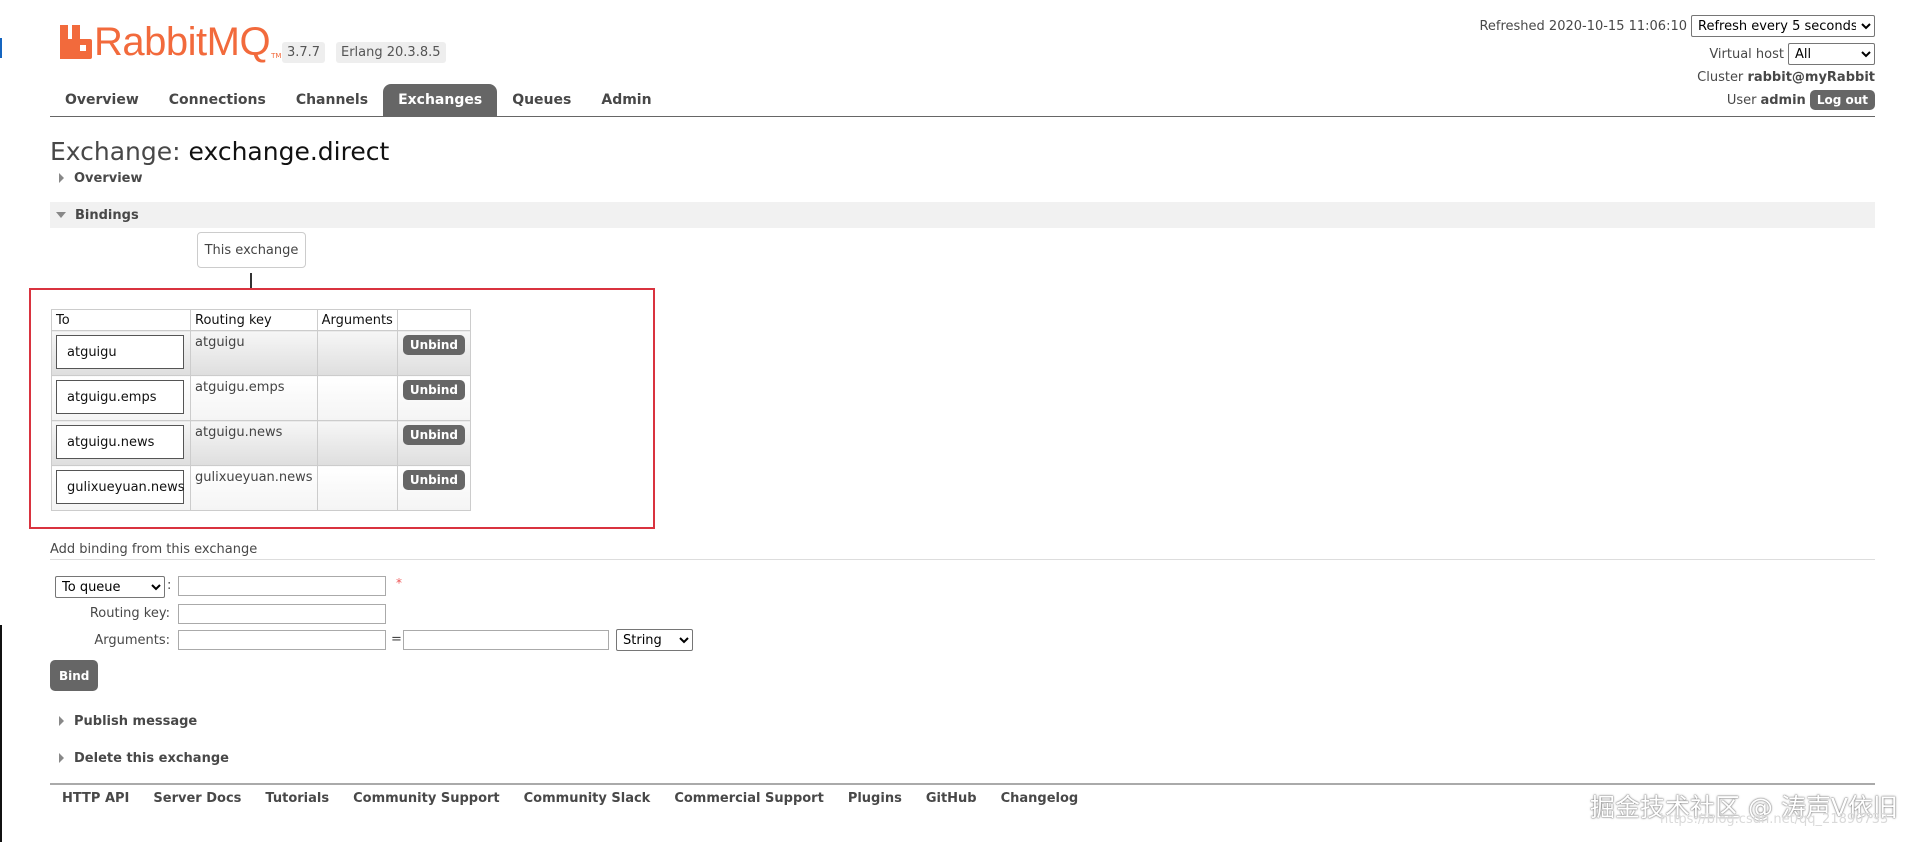  What do you see at coordinates (282, 640) in the screenshot?
I see `argument-key-input` at bounding box center [282, 640].